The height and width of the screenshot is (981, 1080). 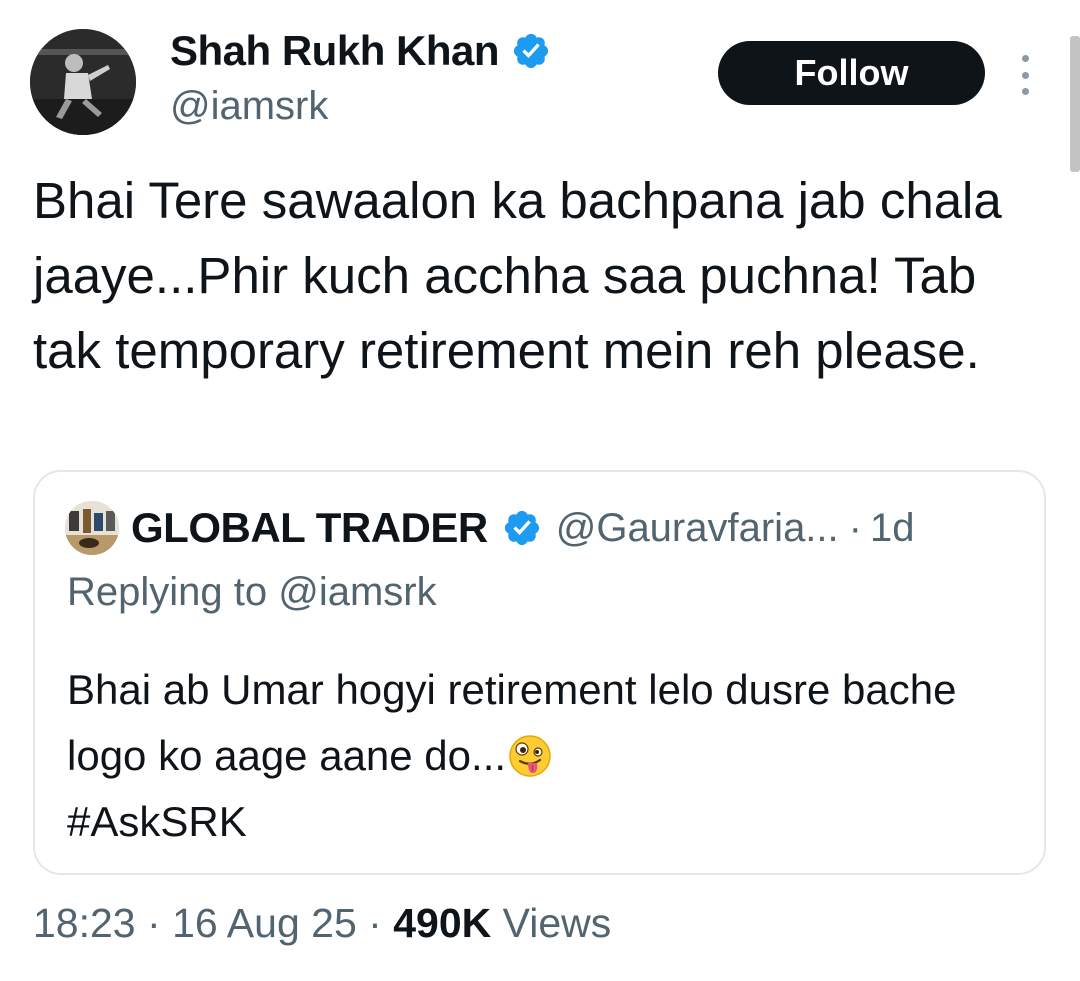 I want to click on more-vertical-icon, so click(x=1025, y=75).